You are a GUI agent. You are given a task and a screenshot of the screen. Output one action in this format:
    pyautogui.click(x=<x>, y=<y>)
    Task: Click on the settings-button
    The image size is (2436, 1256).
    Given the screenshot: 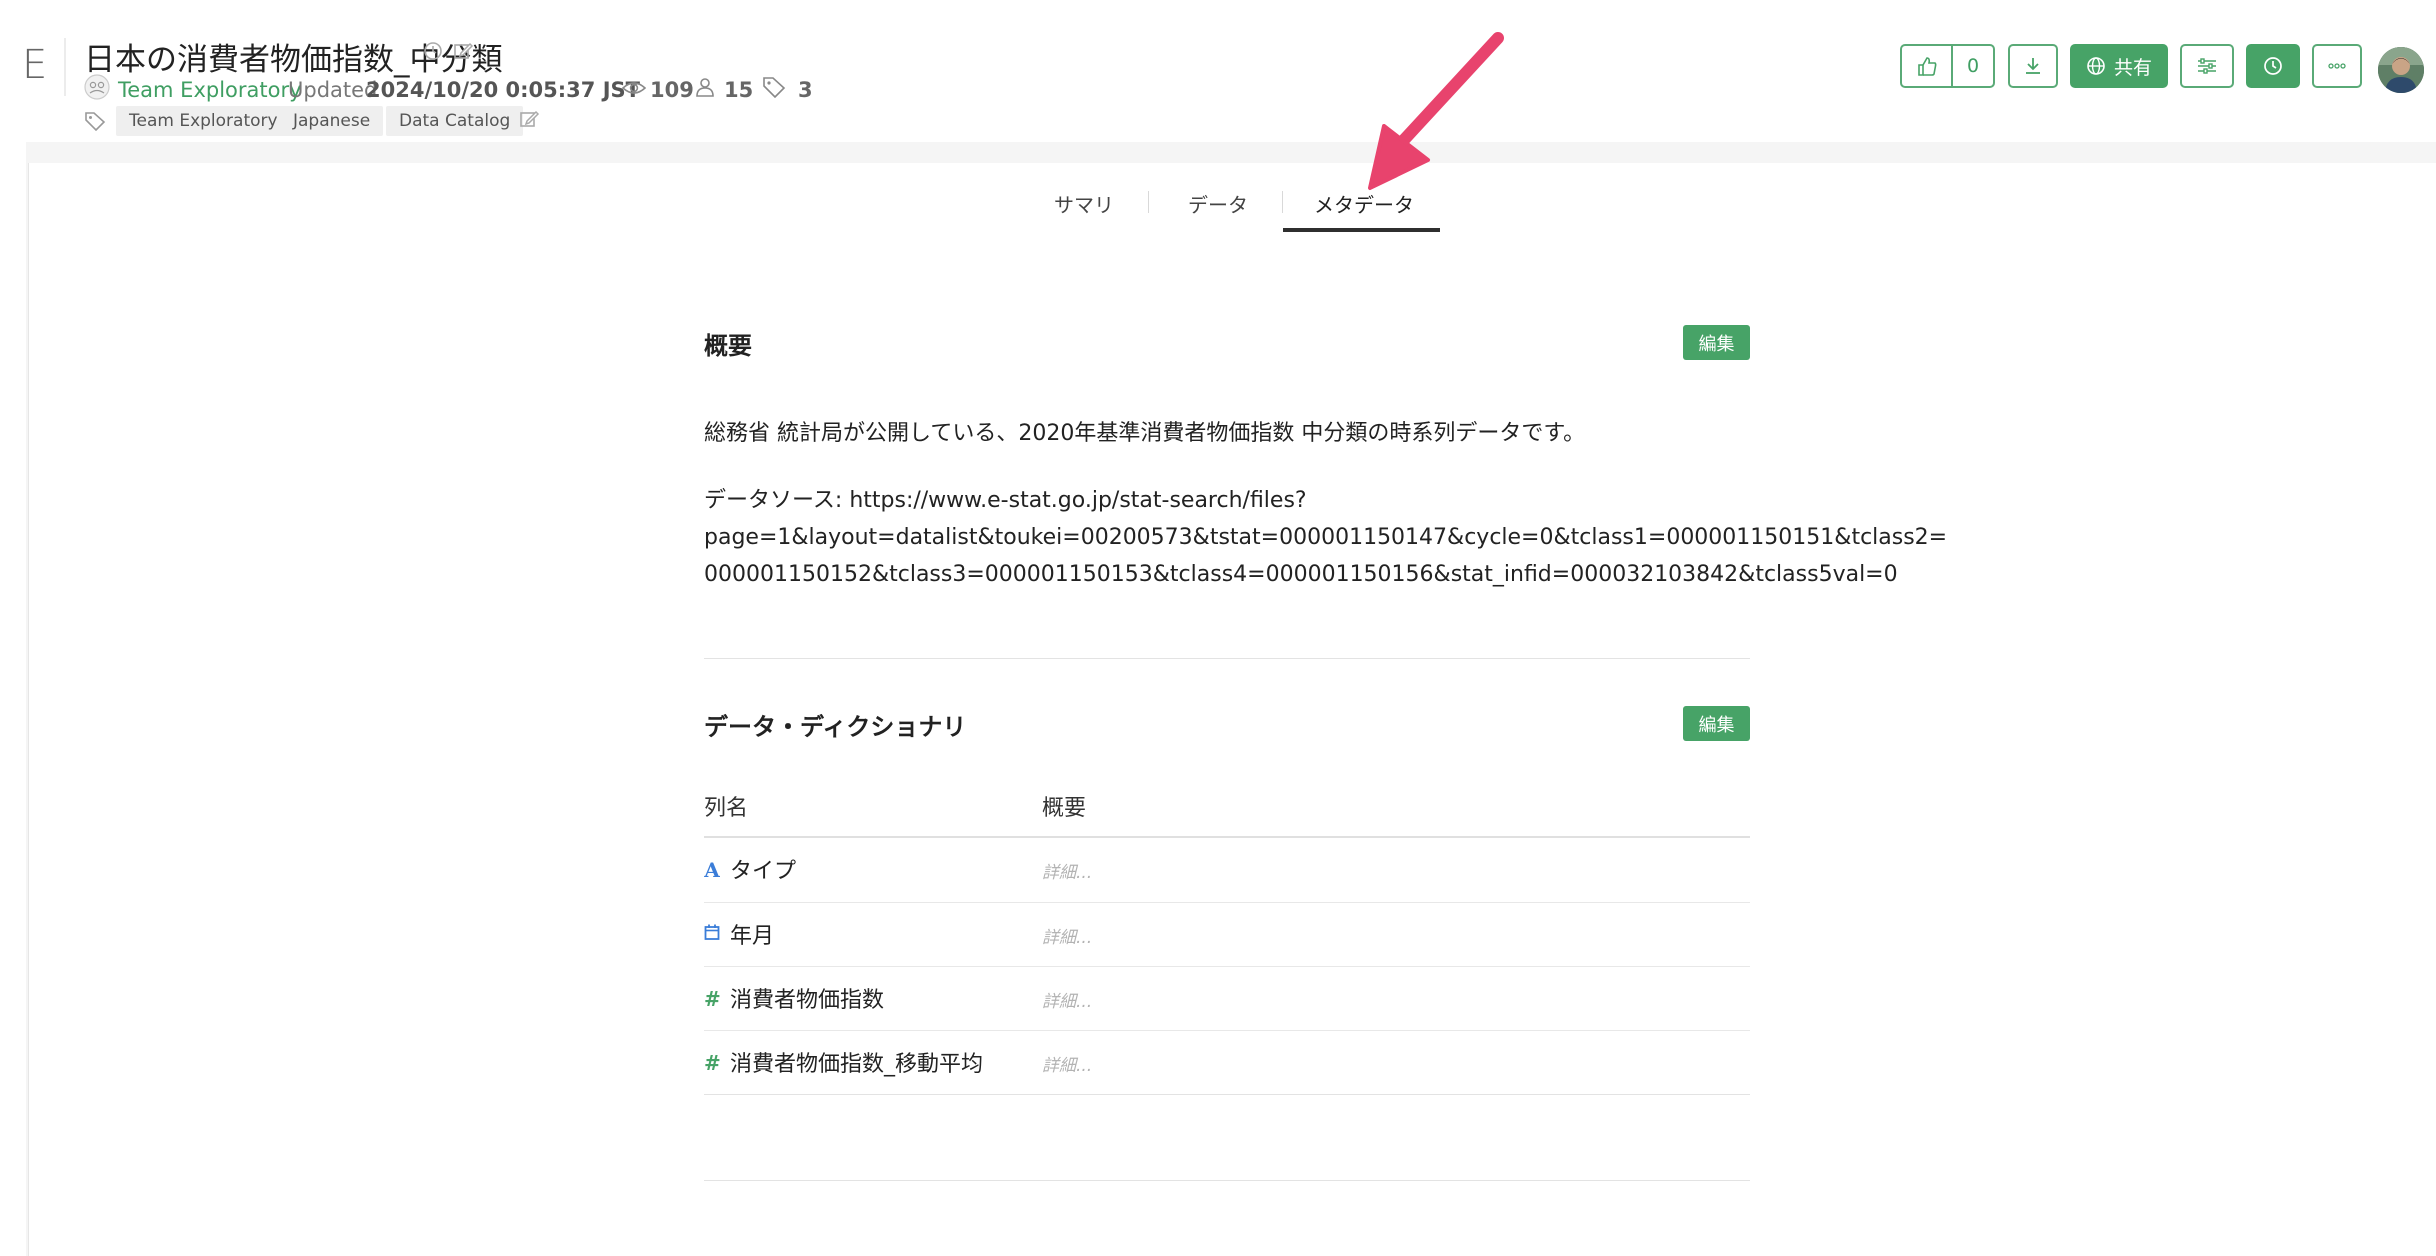 What is the action you would take?
    pyautogui.click(x=2207, y=66)
    